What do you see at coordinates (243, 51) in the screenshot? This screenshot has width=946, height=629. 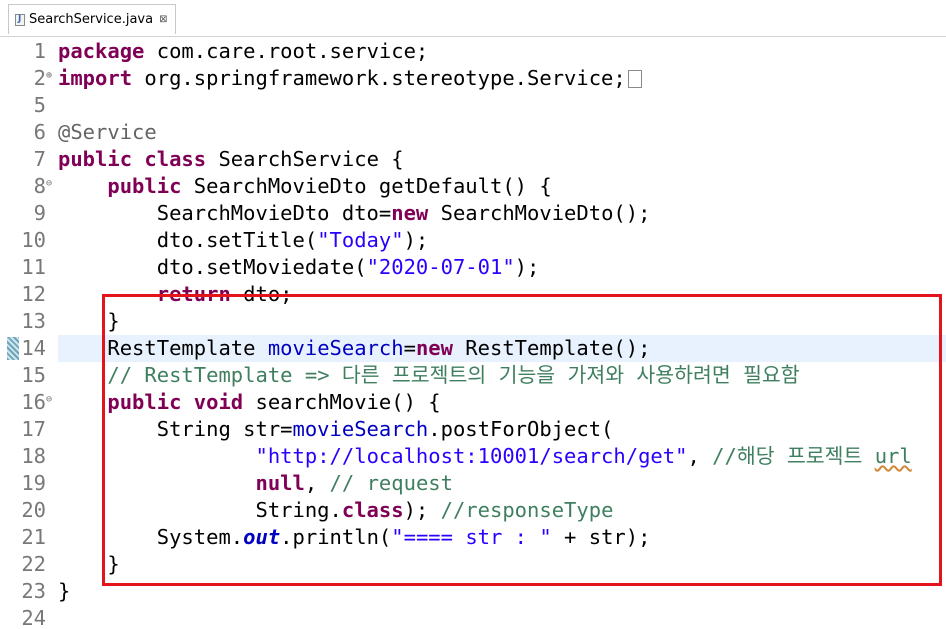 I see `code-text: package com.care.root.service;` at bounding box center [243, 51].